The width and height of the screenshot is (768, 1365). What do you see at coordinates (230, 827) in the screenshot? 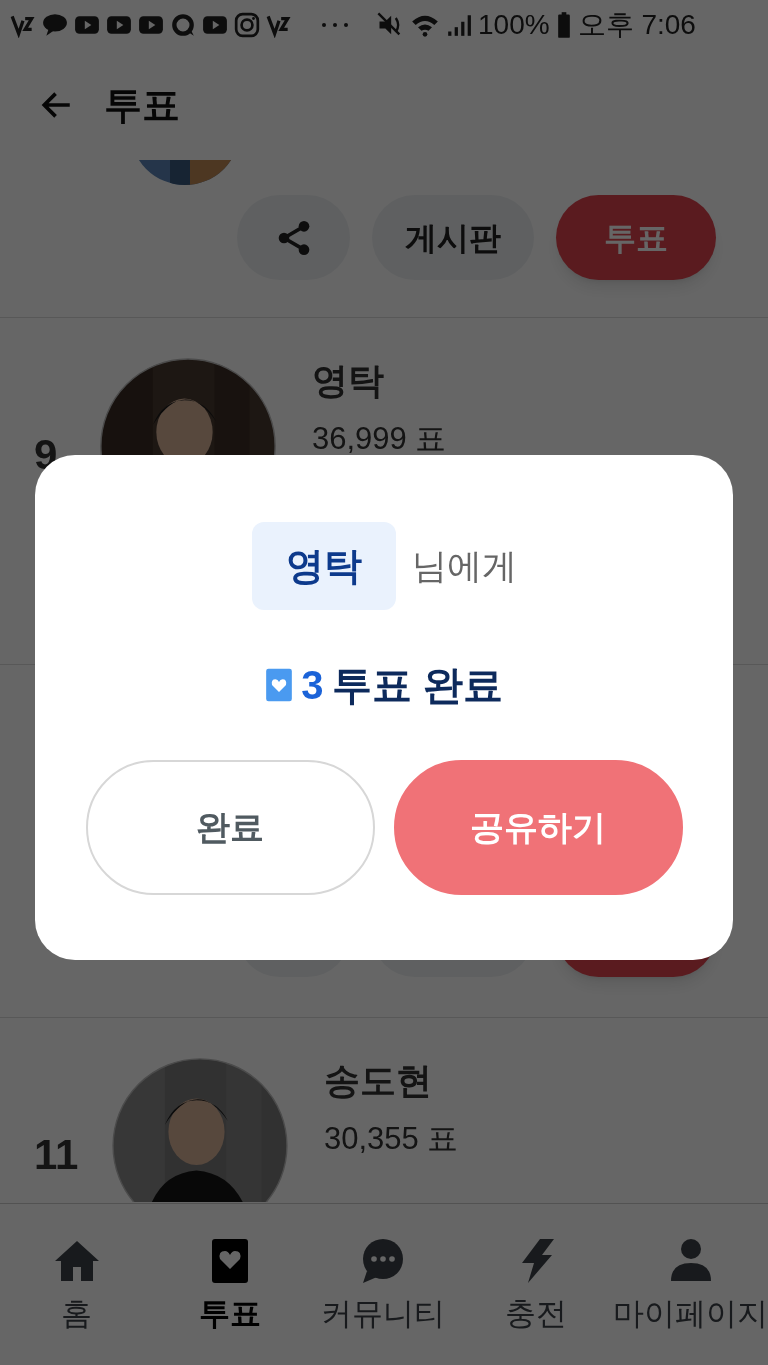
I see `done-button: 완료` at bounding box center [230, 827].